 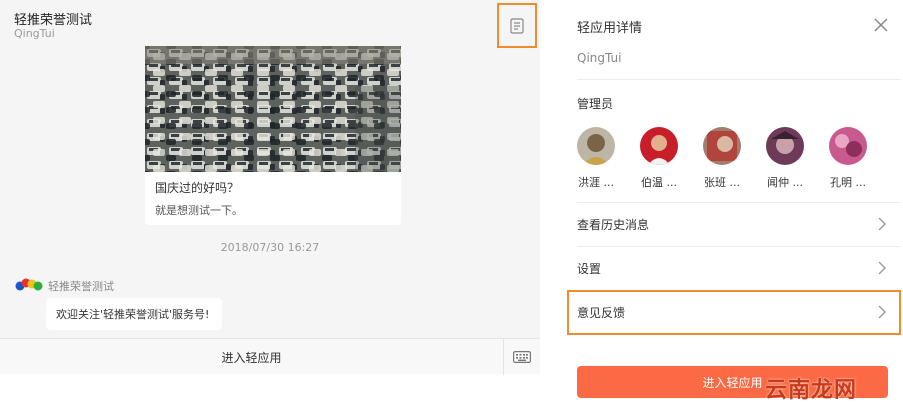 I want to click on app-code: QingTui, so click(x=599, y=58).